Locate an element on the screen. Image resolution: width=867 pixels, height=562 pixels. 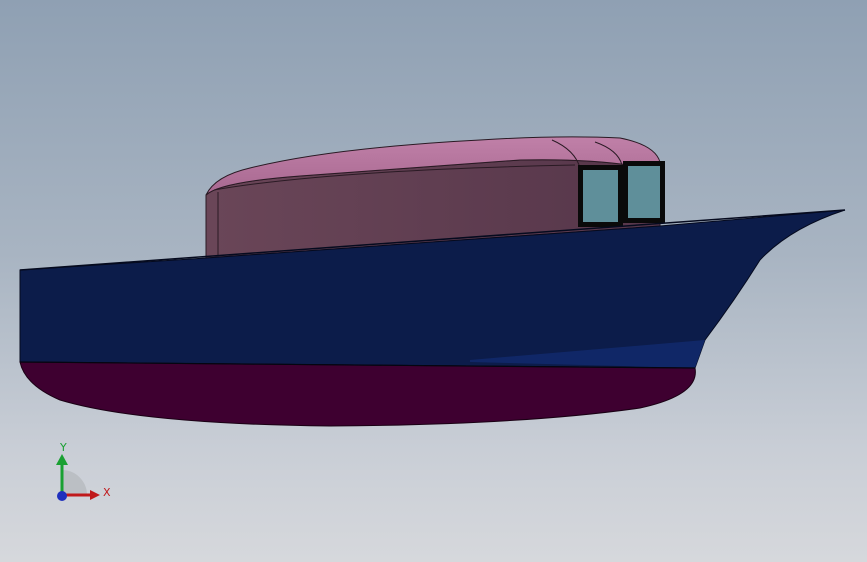
axis-triad-icon is located at coordinates (78, 477).